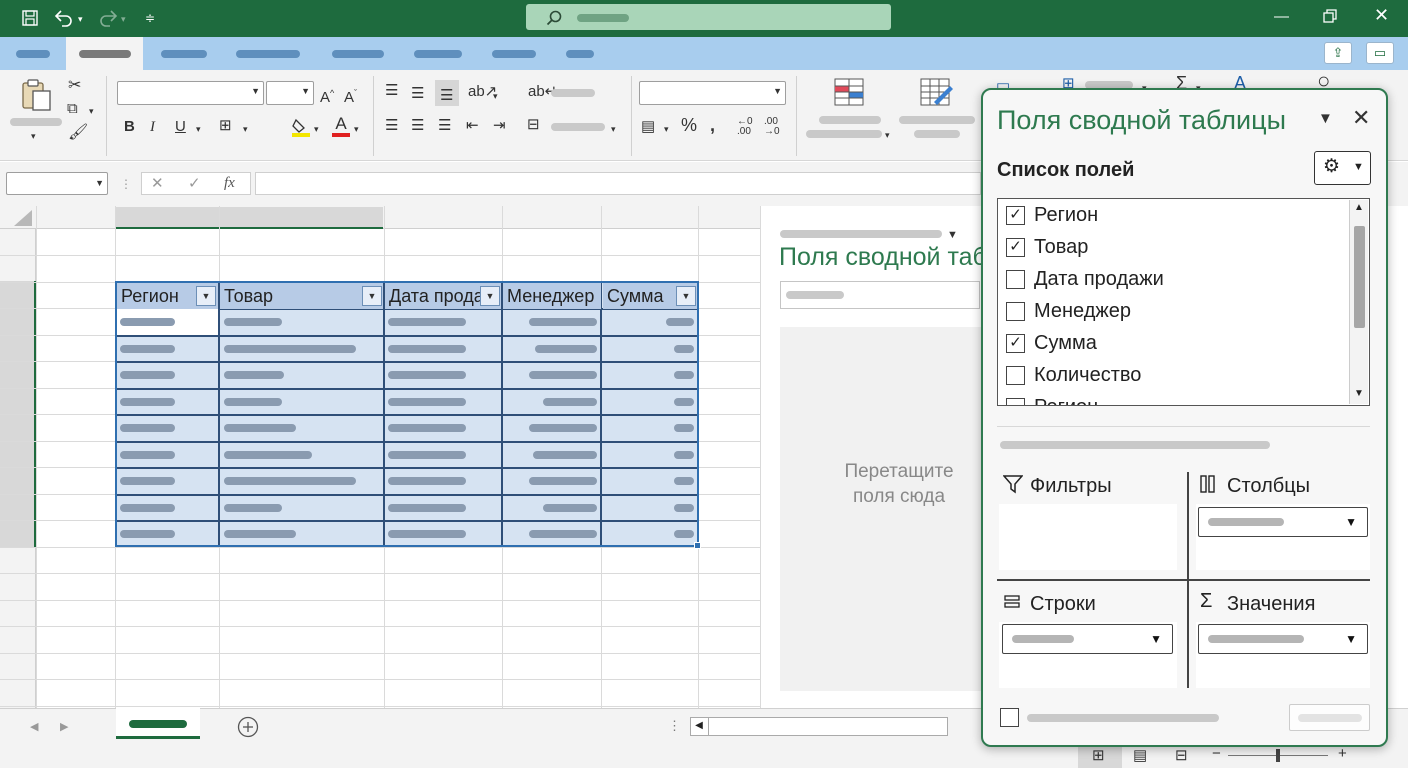 The width and height of the screenshot is (1408, 768). What do you see at coordinates (184, 54) in the screenshot?
I see `tab-insert` at bounding box center [184, 54].